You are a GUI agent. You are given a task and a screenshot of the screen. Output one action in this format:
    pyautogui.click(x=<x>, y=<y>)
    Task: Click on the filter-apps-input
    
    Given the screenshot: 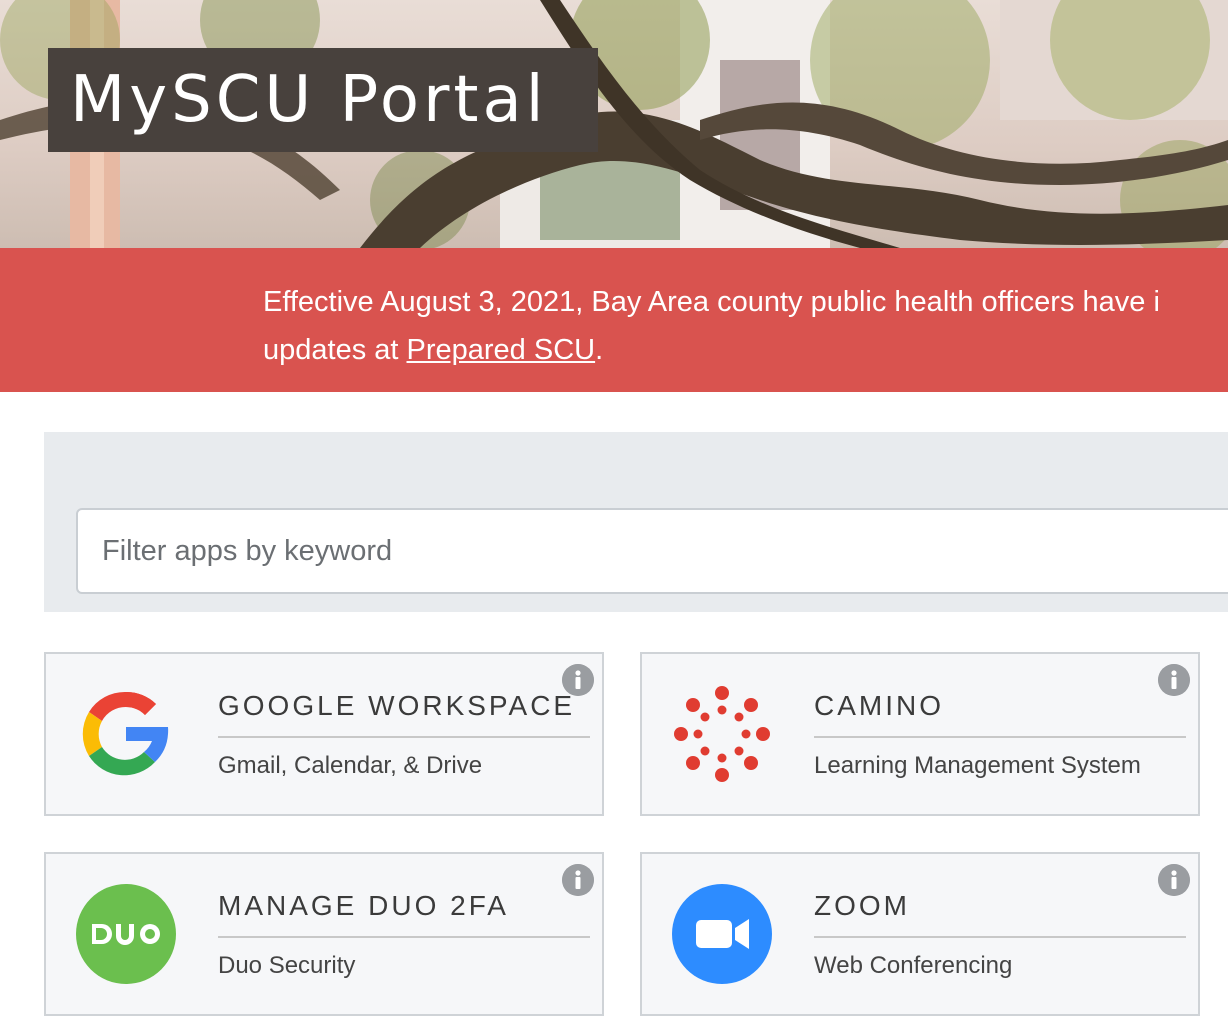 What is the action you would take?
    pyautogui.click(x=652, y=551)
    